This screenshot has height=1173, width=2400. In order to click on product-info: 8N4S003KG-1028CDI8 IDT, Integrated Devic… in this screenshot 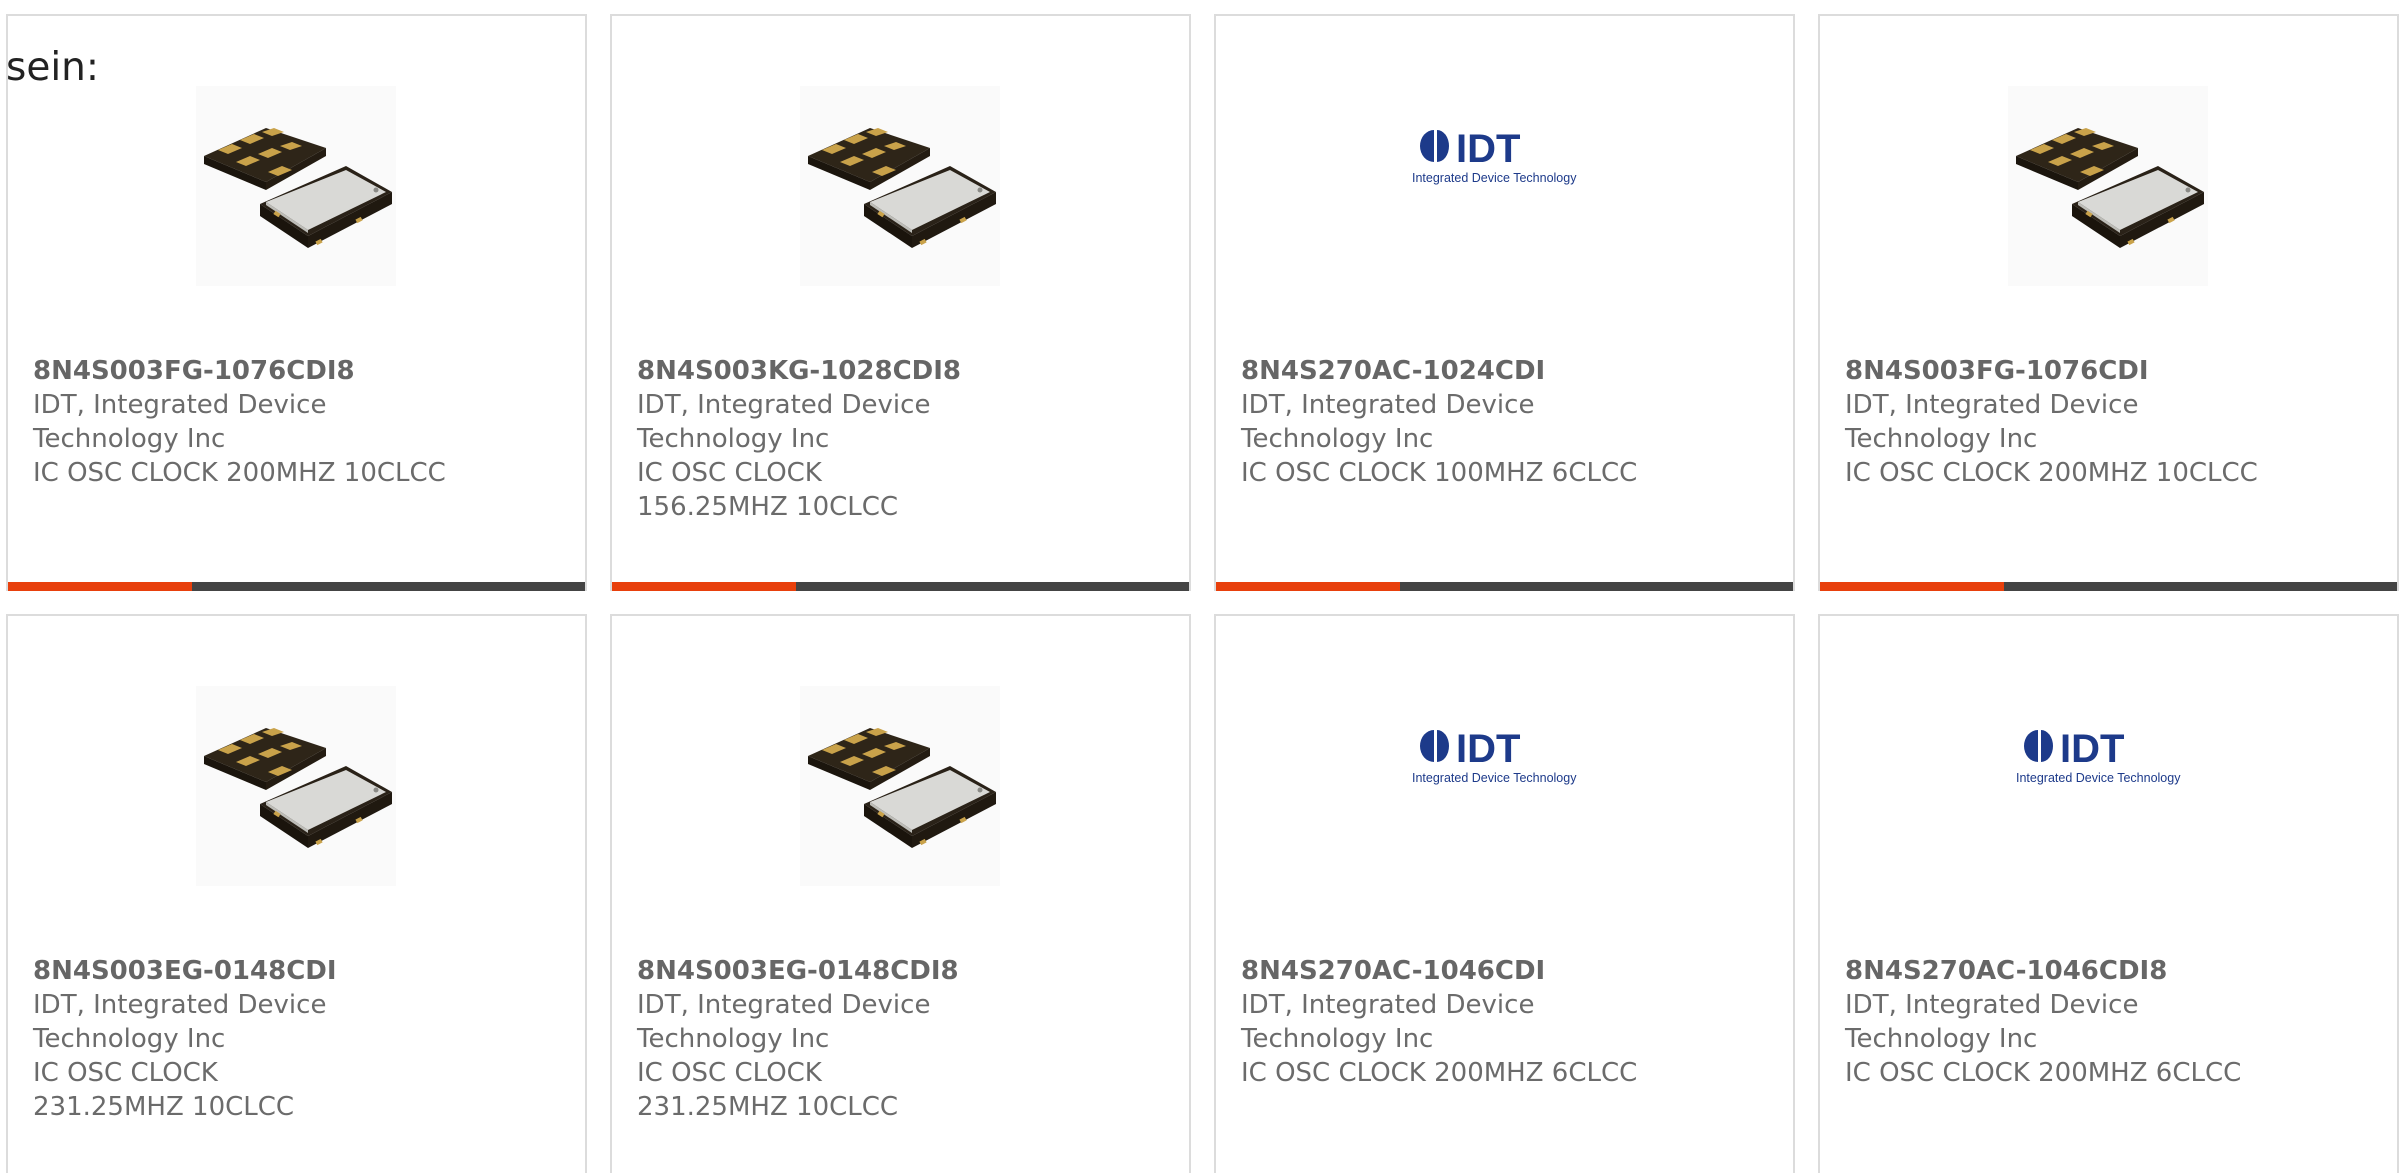, I will do `click(852, 439)`.